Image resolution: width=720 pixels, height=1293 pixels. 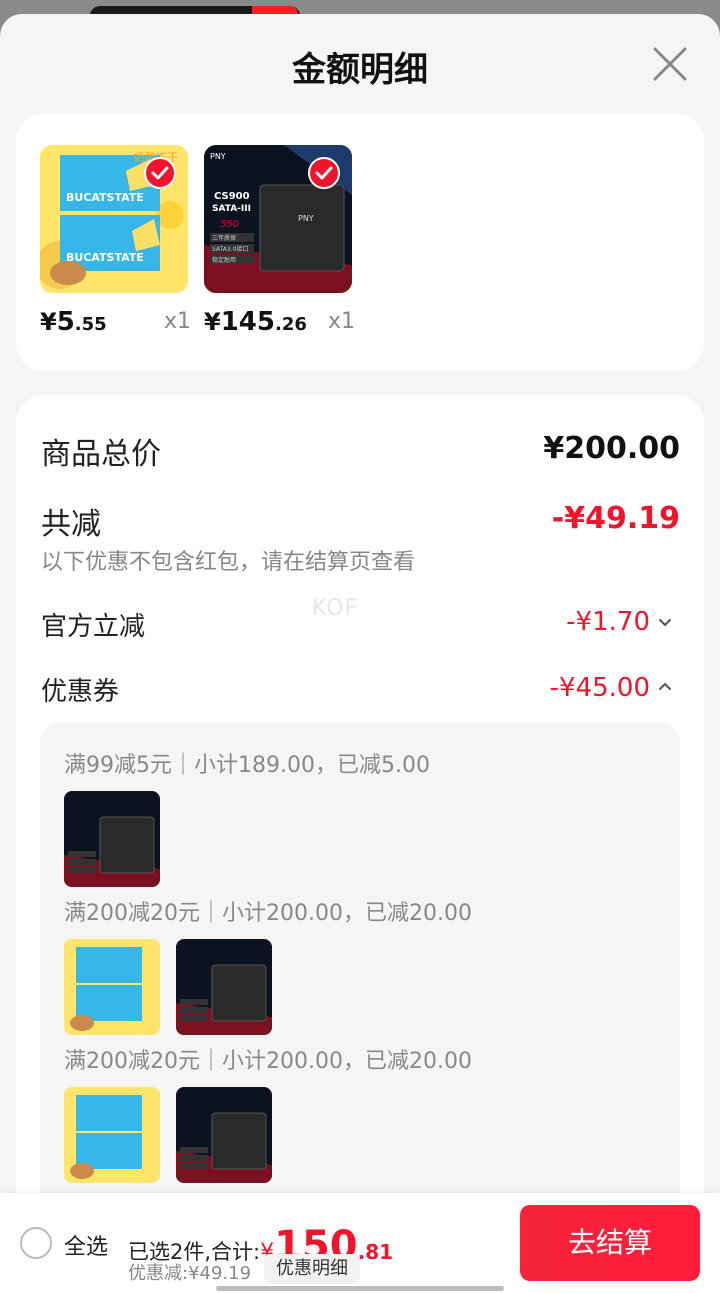 I want to click on close-icon, so click(x=670, y=64).